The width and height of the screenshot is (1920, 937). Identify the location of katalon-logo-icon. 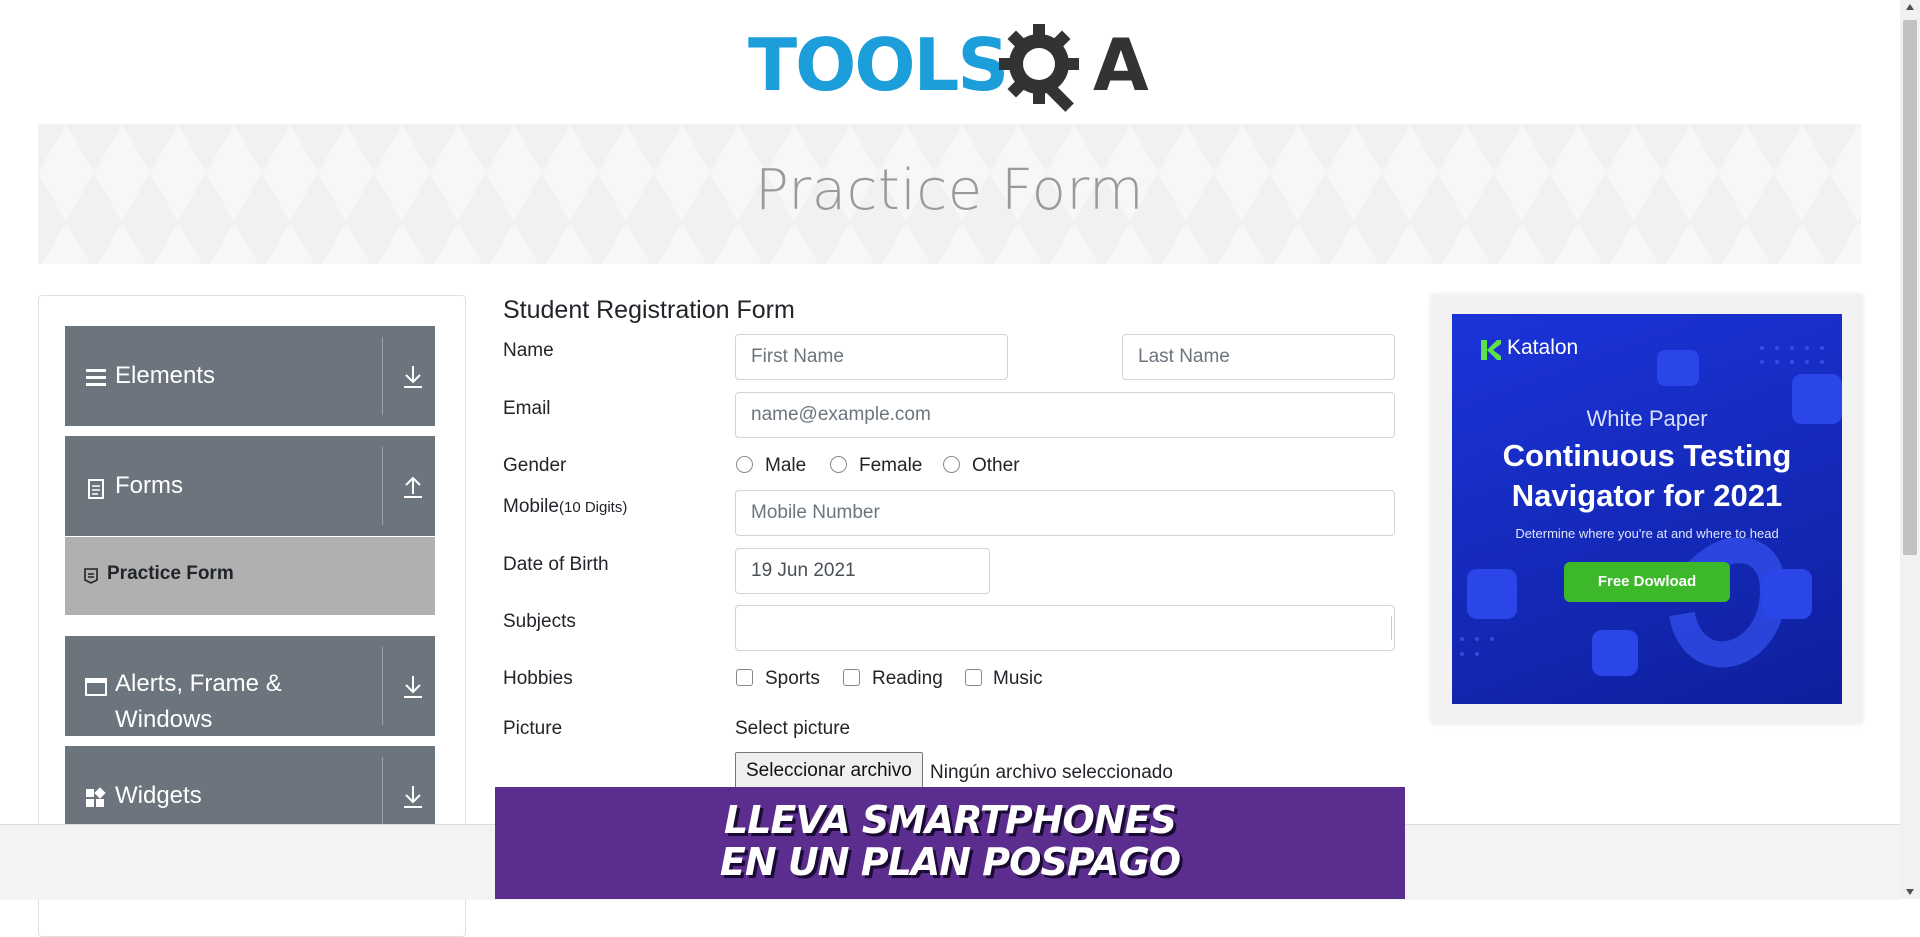
(1491, 350).